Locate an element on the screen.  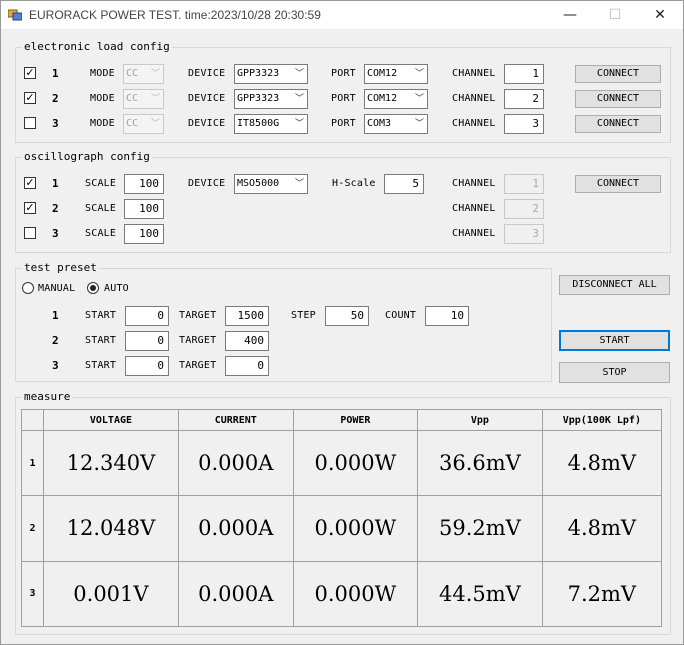
osc-device-label: DEVICE is located at coordinates (207, 183).